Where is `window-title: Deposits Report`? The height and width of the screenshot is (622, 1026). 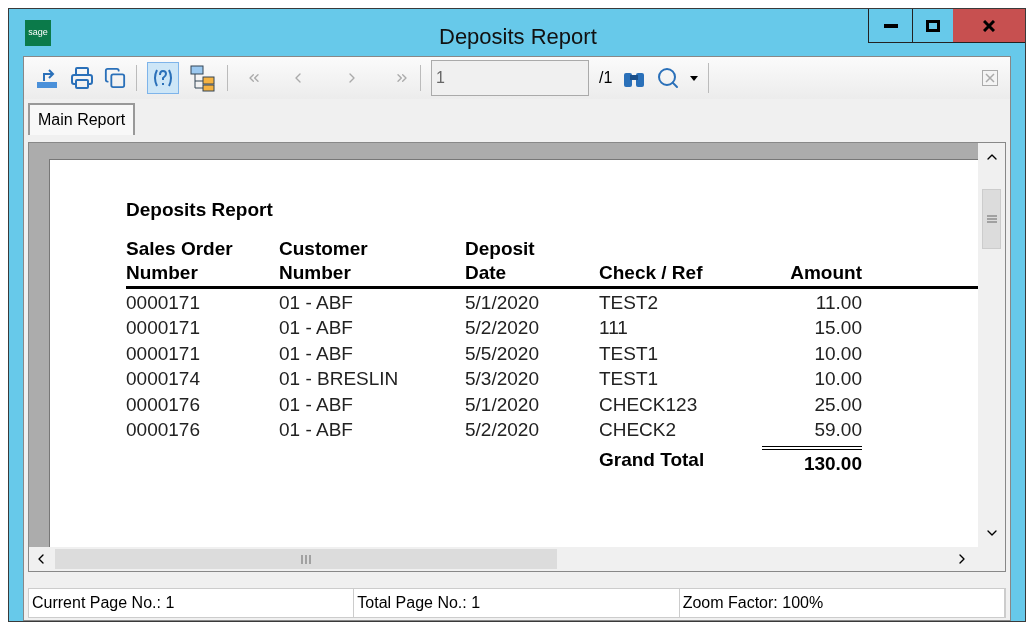
window-title: Deposits Report is located at coordinates (518, 37).